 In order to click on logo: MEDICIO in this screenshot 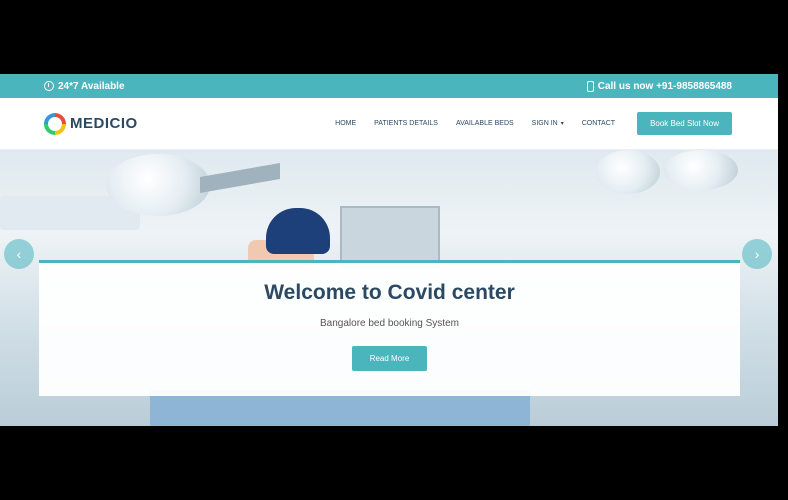, I will do `click(91, 123)`.